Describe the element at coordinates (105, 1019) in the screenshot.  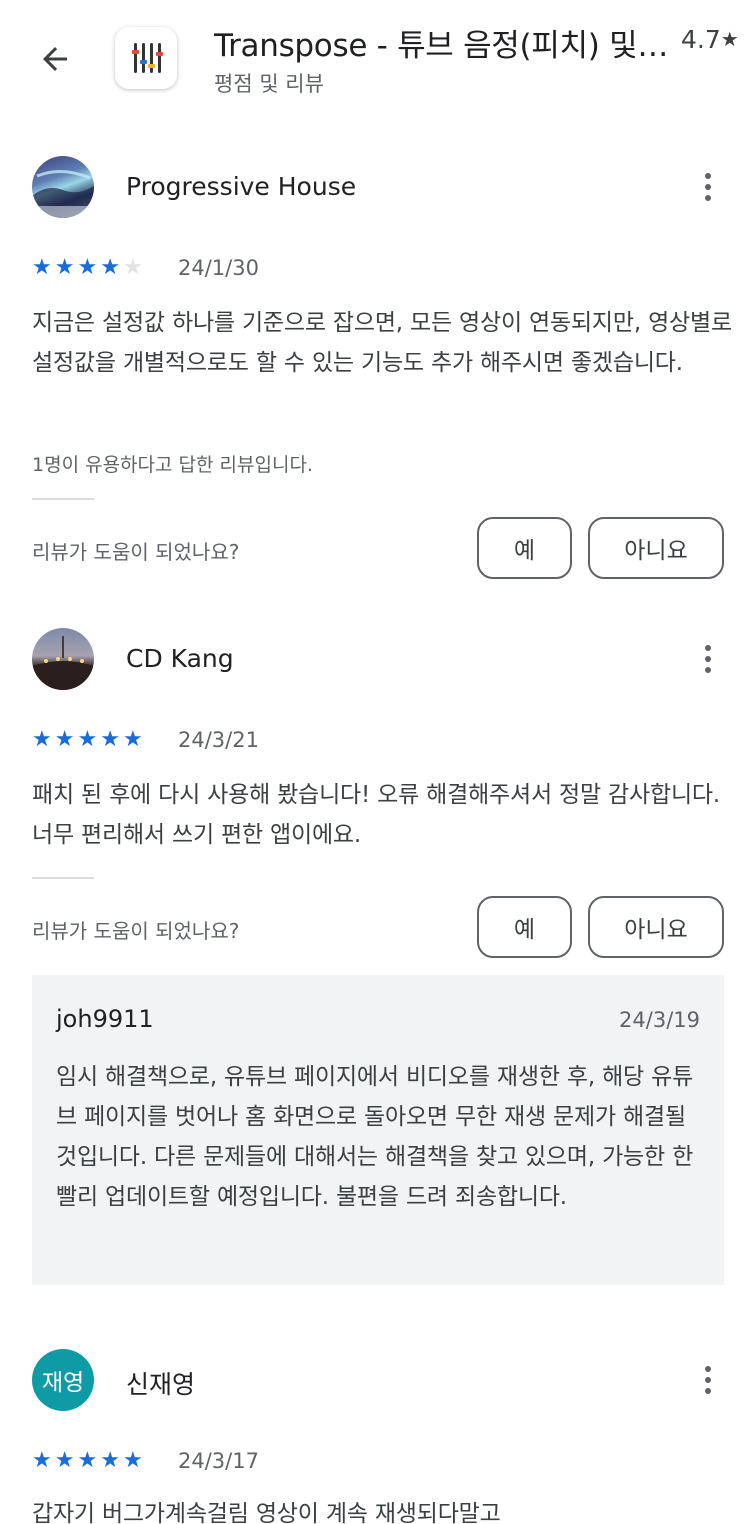
I see `developer-name: joh9911` at that location.